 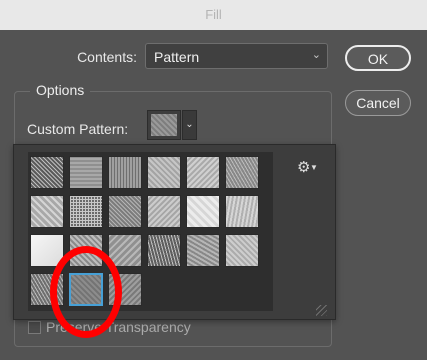 I want to click on custom-pattern-dropdown-button: ⌄, so click(x=189, y=125).